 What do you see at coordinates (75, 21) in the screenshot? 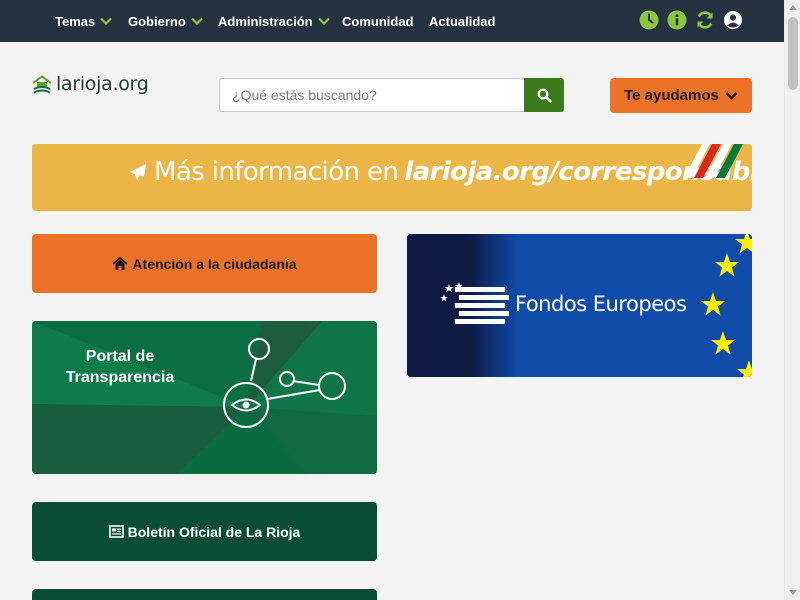
I see `nav-item-label: Temas` at bounding box center [75, 21].